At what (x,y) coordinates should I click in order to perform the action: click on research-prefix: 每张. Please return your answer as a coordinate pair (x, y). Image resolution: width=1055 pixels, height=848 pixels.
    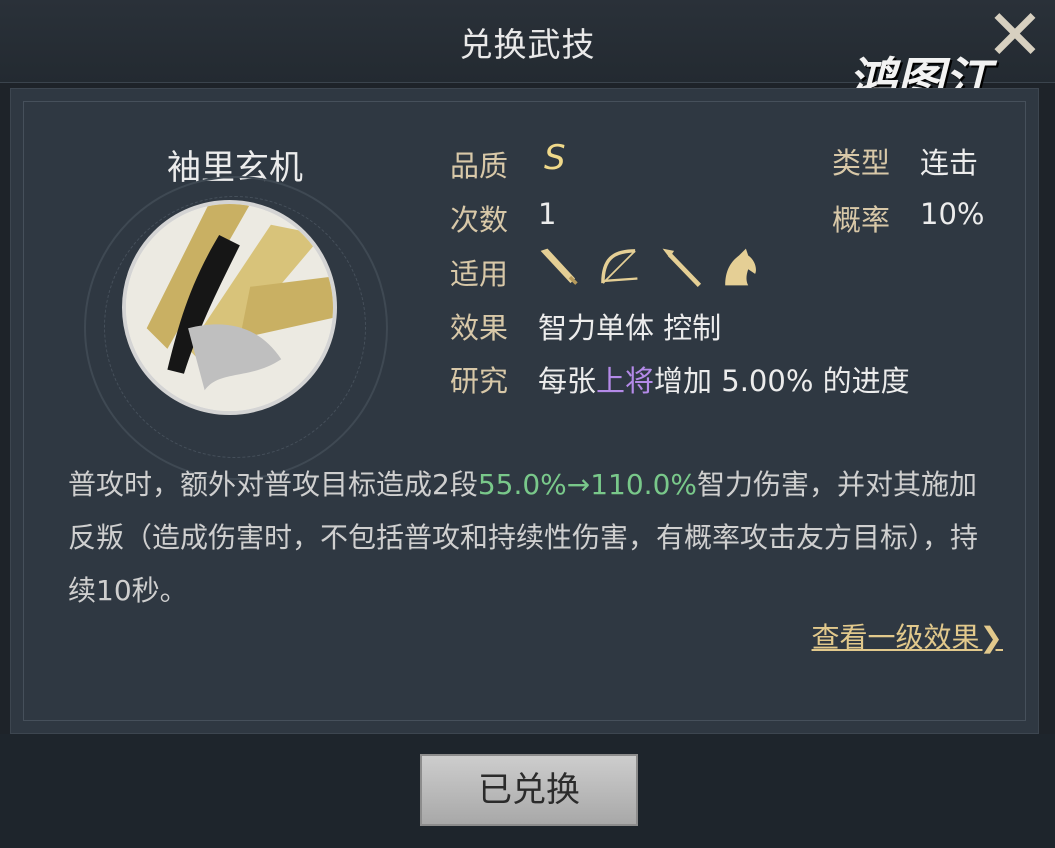
    Looking at the image, I should click on (567, 381).